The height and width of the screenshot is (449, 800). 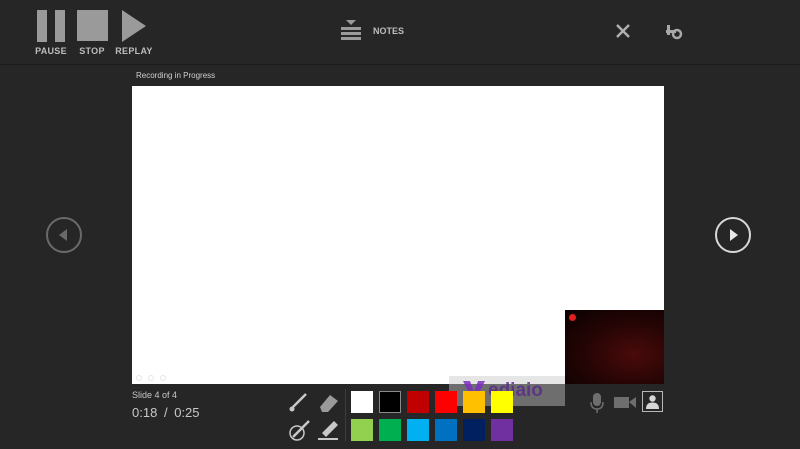 What do you see at coordinates (51, 51) in the screenshot?
I see `pause-label: PAUSE` at bounding box center [51, 51].